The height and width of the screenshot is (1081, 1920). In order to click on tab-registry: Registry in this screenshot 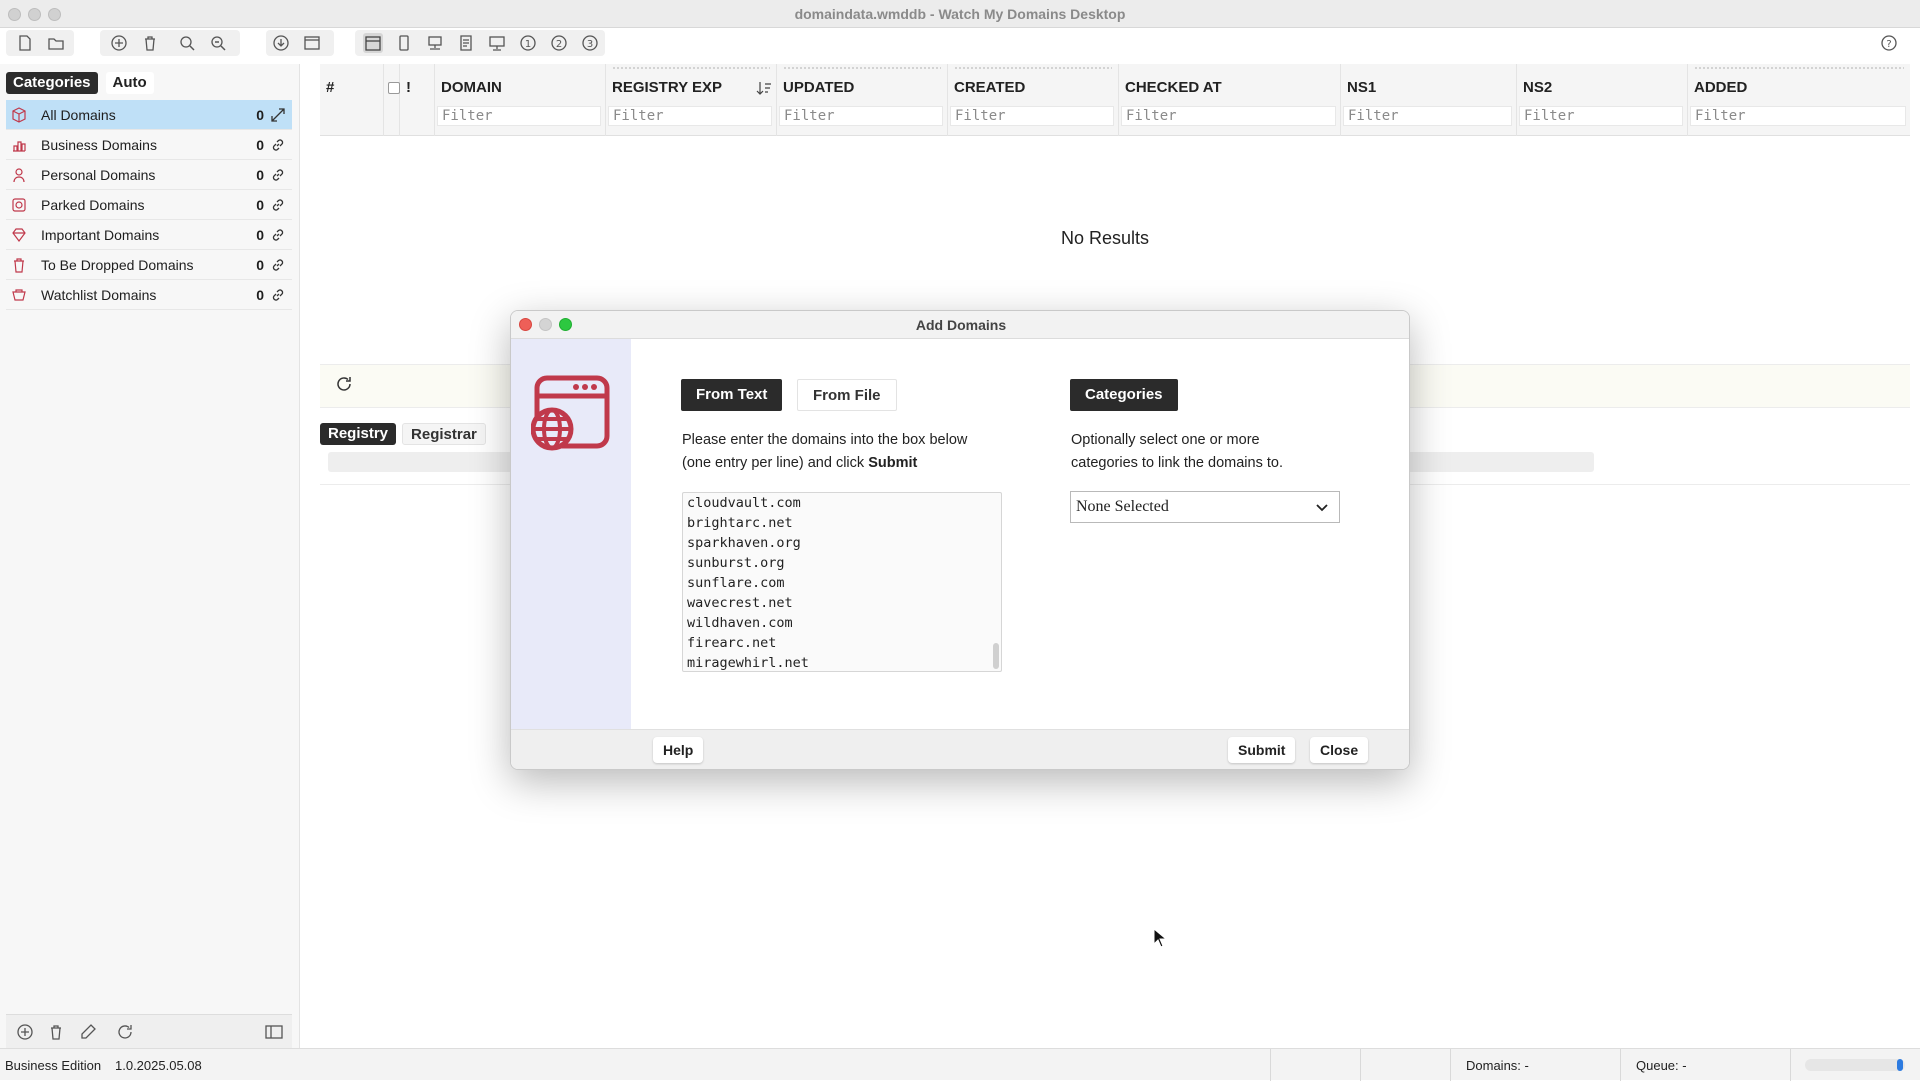, I will do `click(358, 434)`.